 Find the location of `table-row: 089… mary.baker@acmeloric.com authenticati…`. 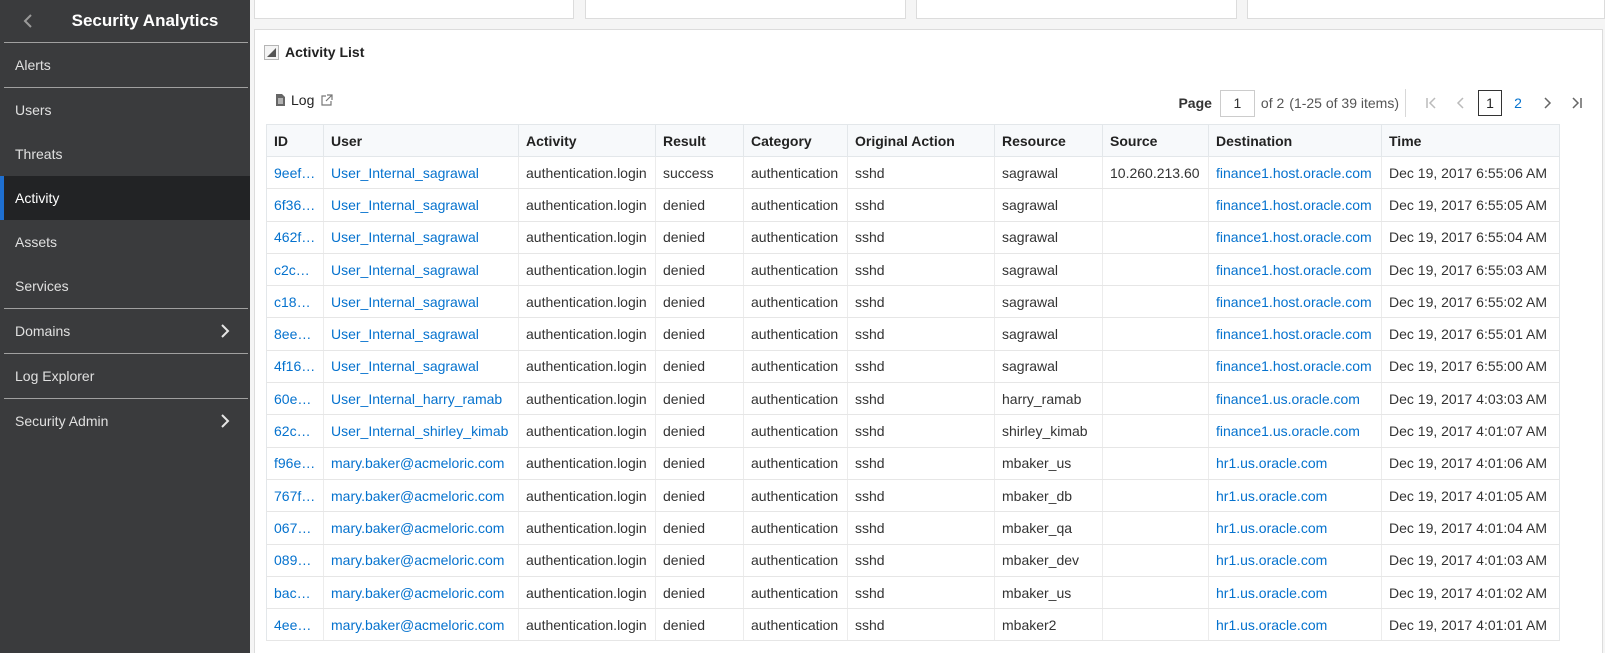

table-row: 089… mary.baker@acmeloric.com authenticati… is located at coordinates (913, 560).